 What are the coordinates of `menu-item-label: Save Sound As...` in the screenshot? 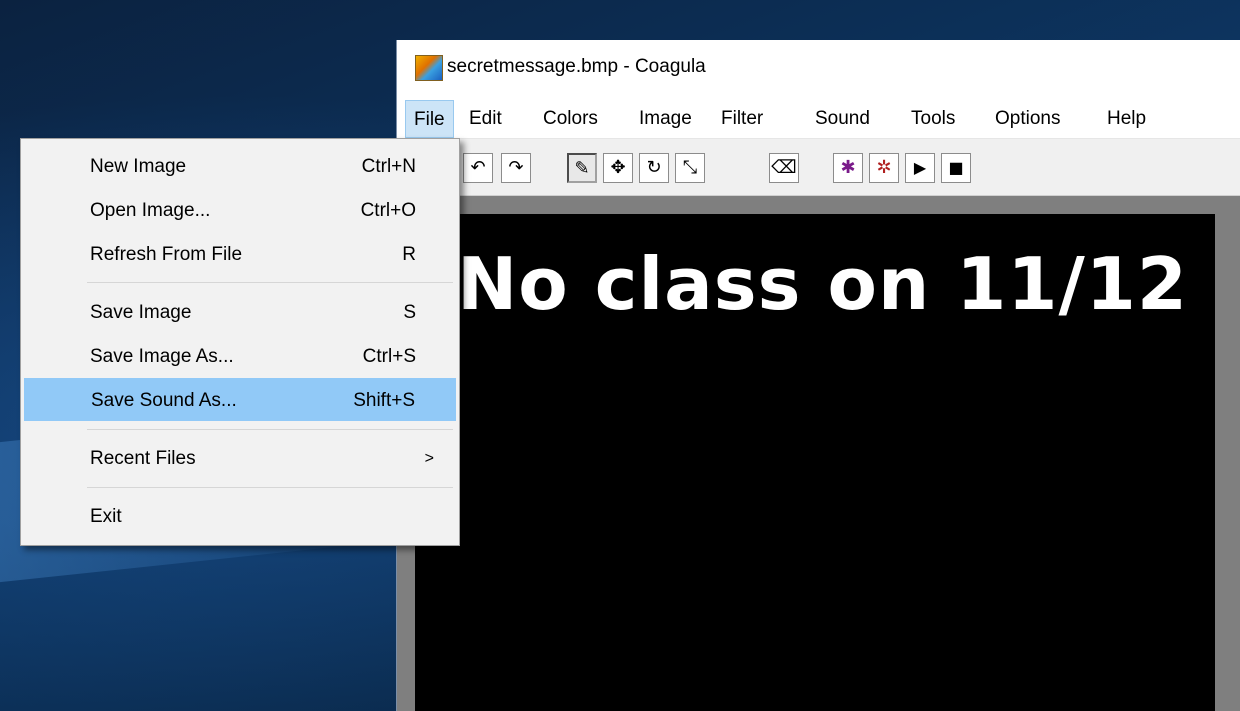 It's located at (164, 400).